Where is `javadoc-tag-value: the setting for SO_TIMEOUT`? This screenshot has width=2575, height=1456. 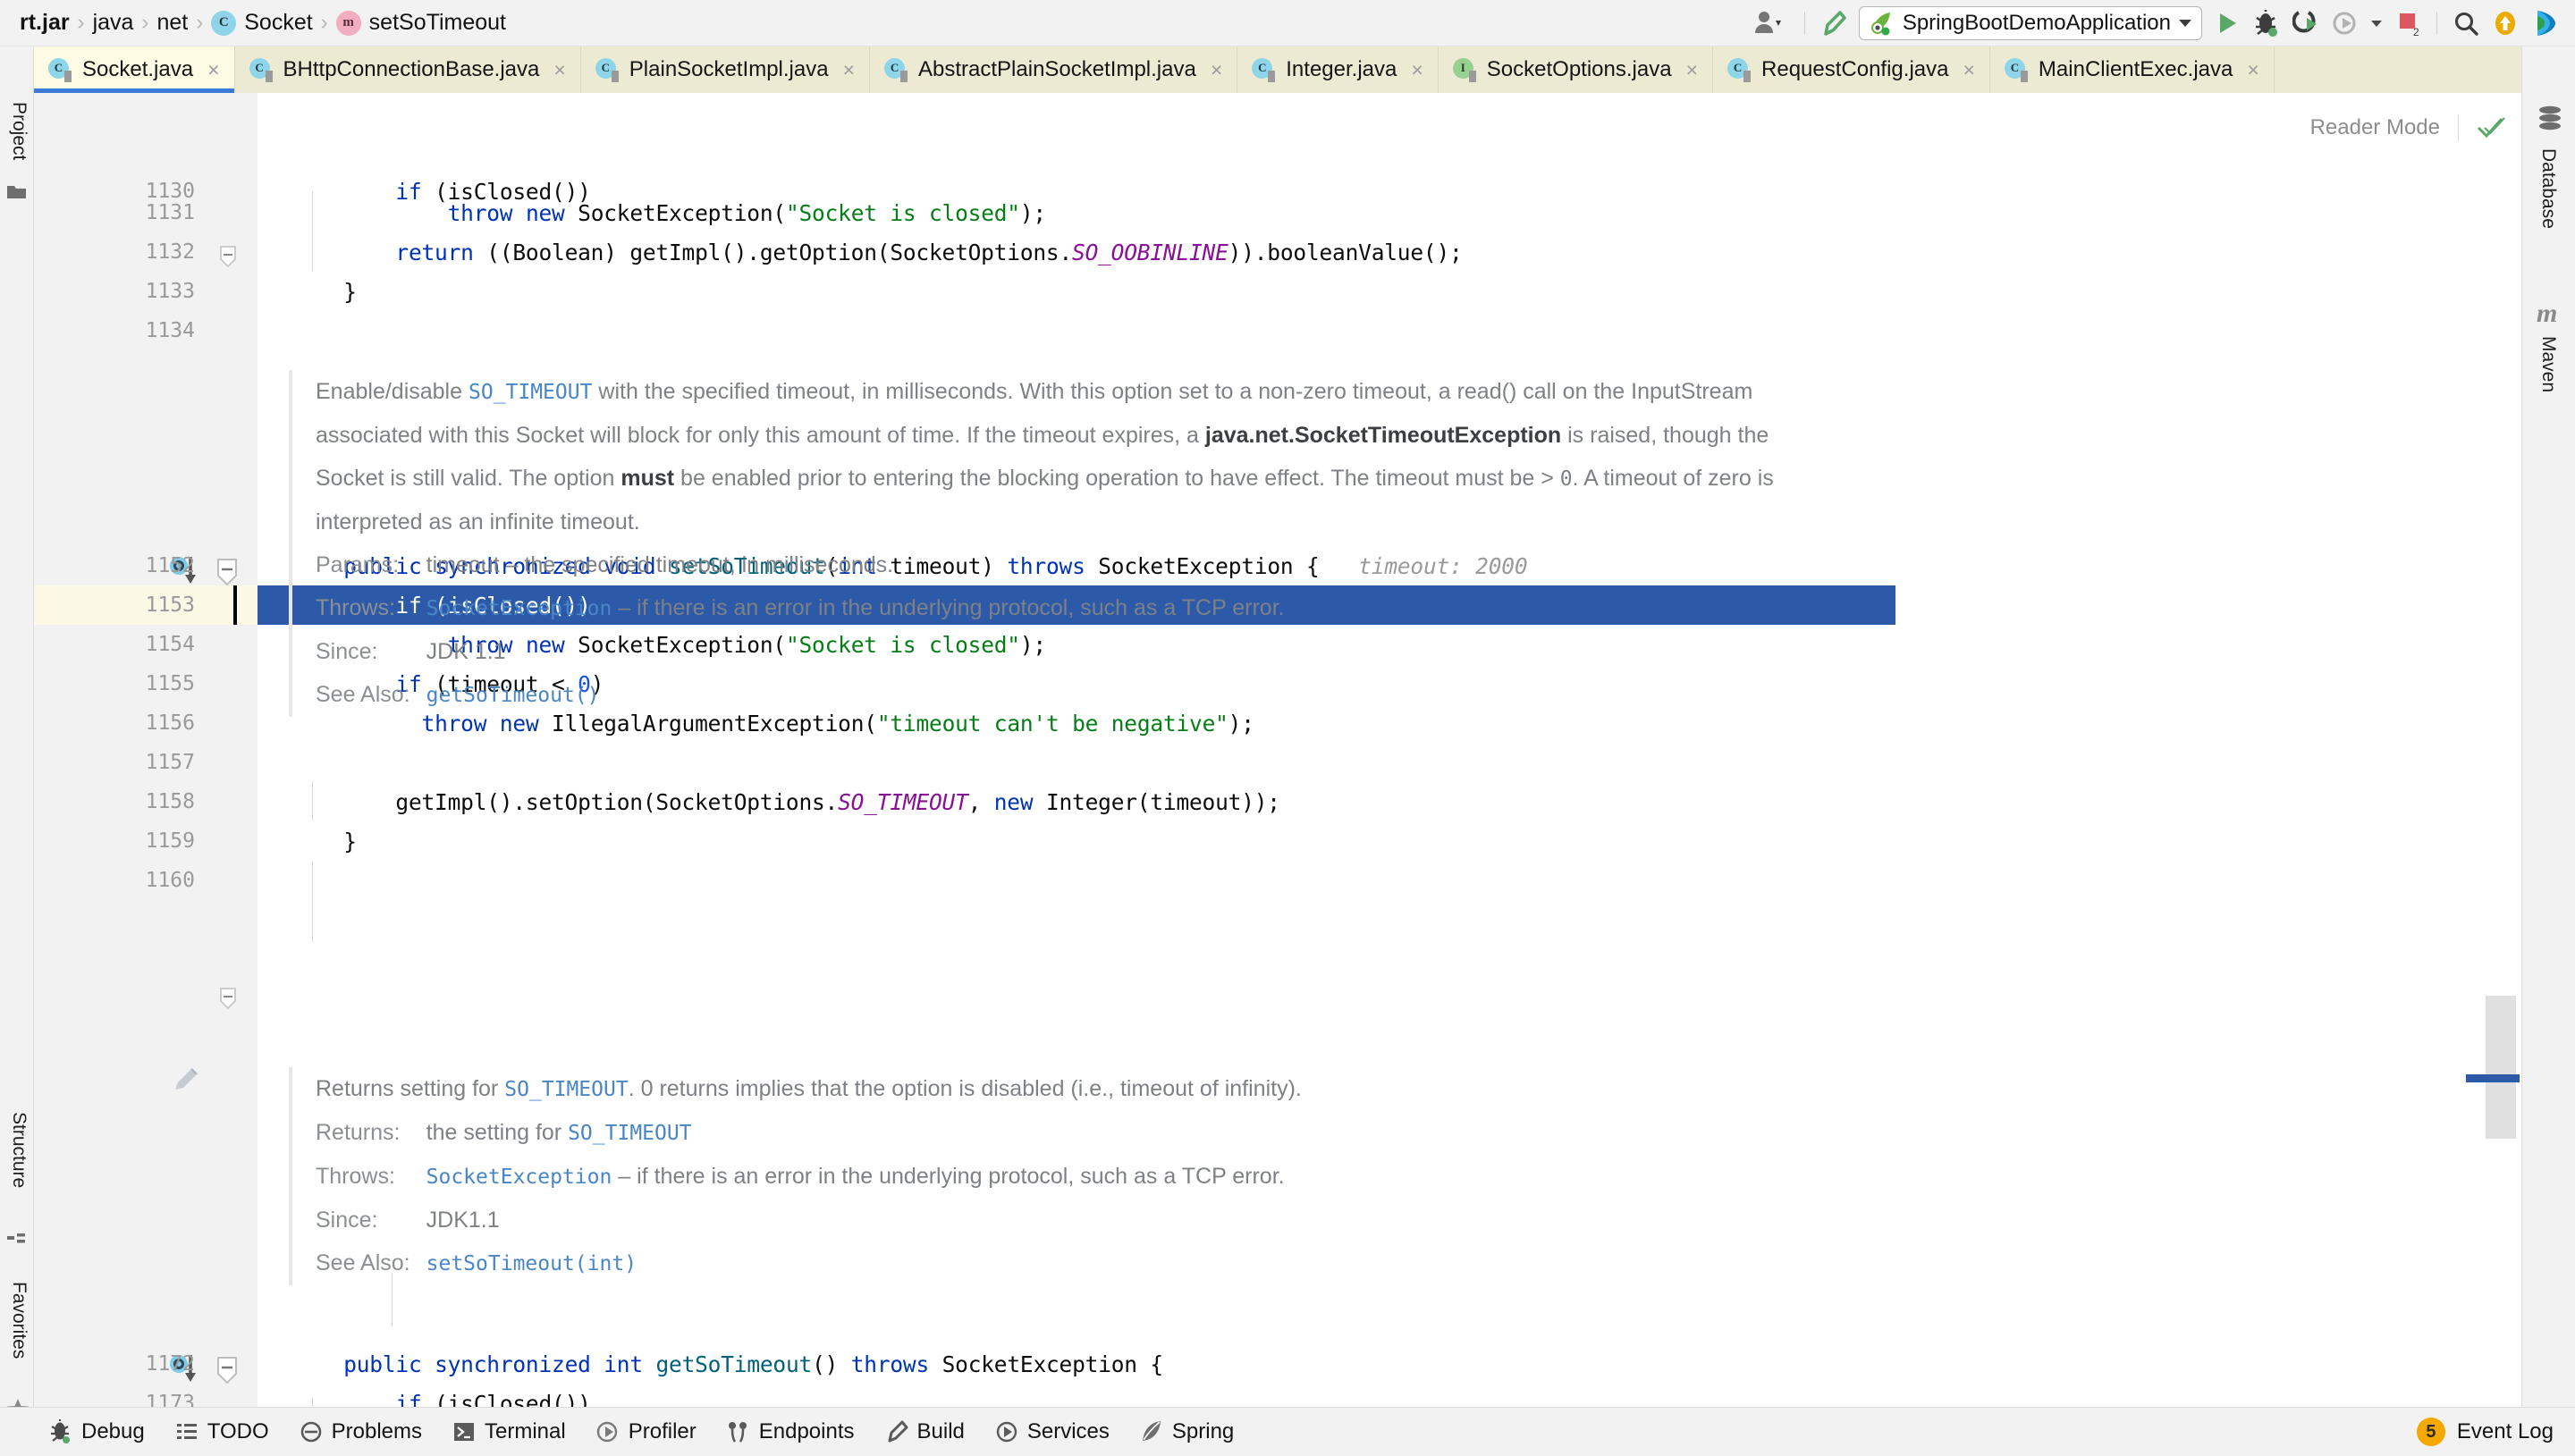
javadoc-tag-value: the setting for SO_TIMEOUT is located at coordinates (1134, 1133).